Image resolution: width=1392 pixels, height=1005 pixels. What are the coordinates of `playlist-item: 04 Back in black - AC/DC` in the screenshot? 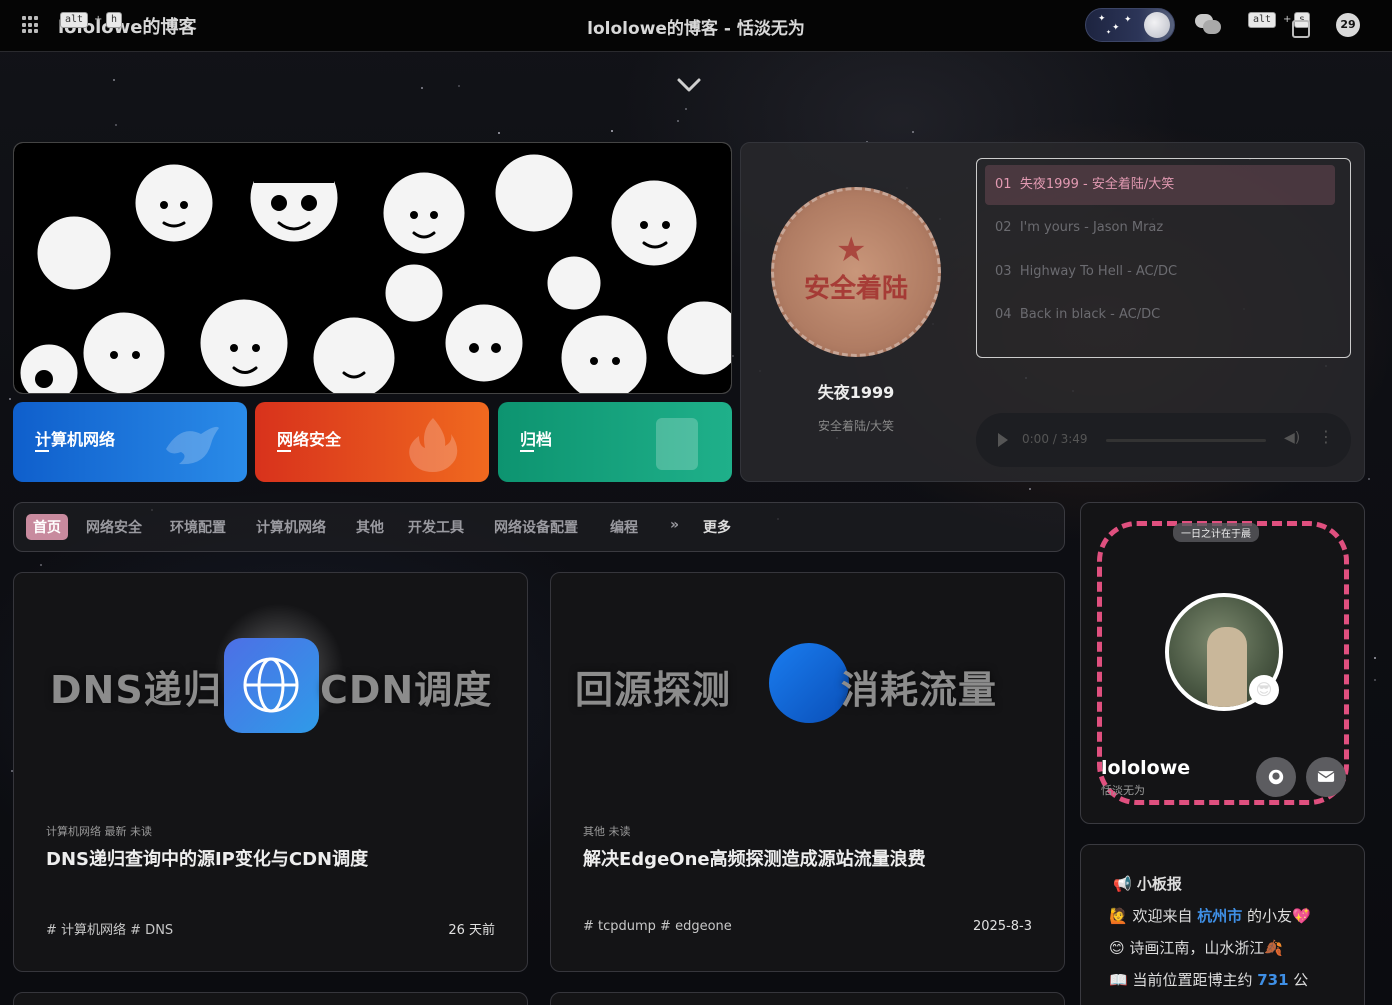 It's located at (1160, 315).